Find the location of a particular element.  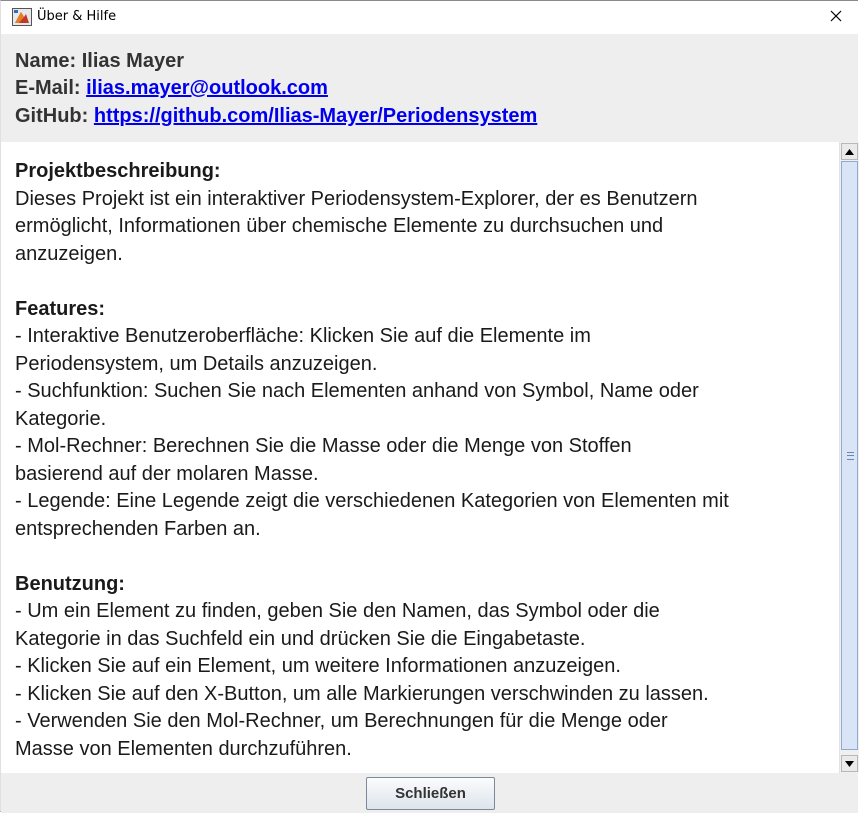

arrow-up-icon is located at coordinates (849, 151).